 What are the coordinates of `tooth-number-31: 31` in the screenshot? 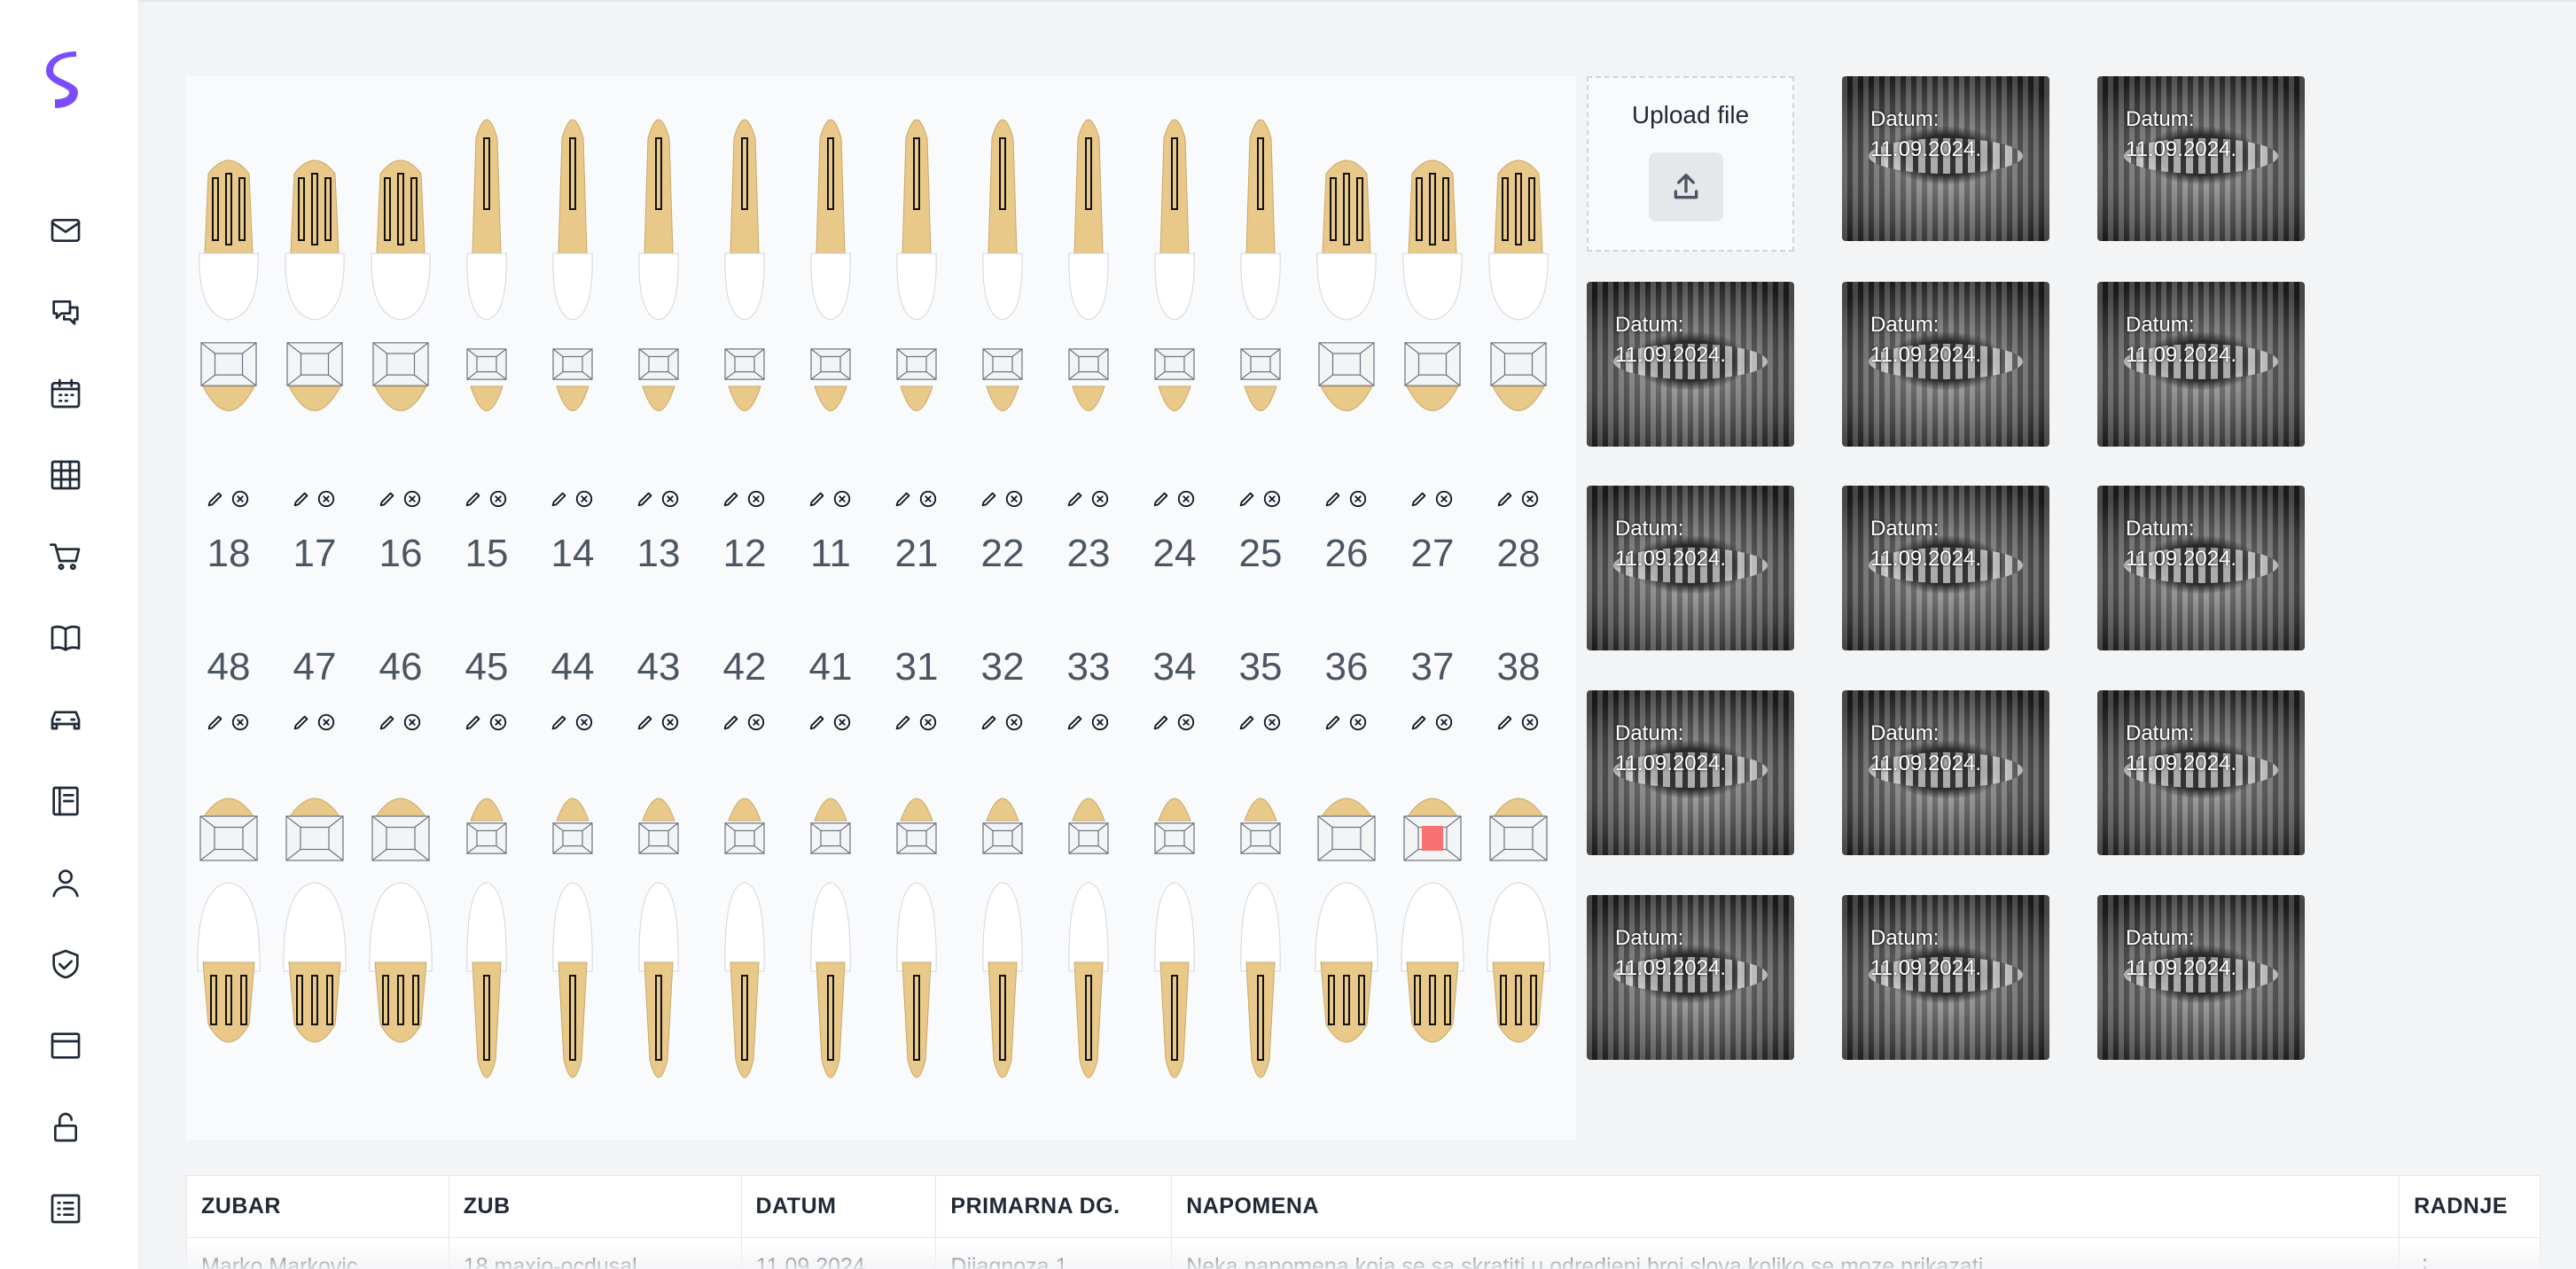 It's located at (916, 667).